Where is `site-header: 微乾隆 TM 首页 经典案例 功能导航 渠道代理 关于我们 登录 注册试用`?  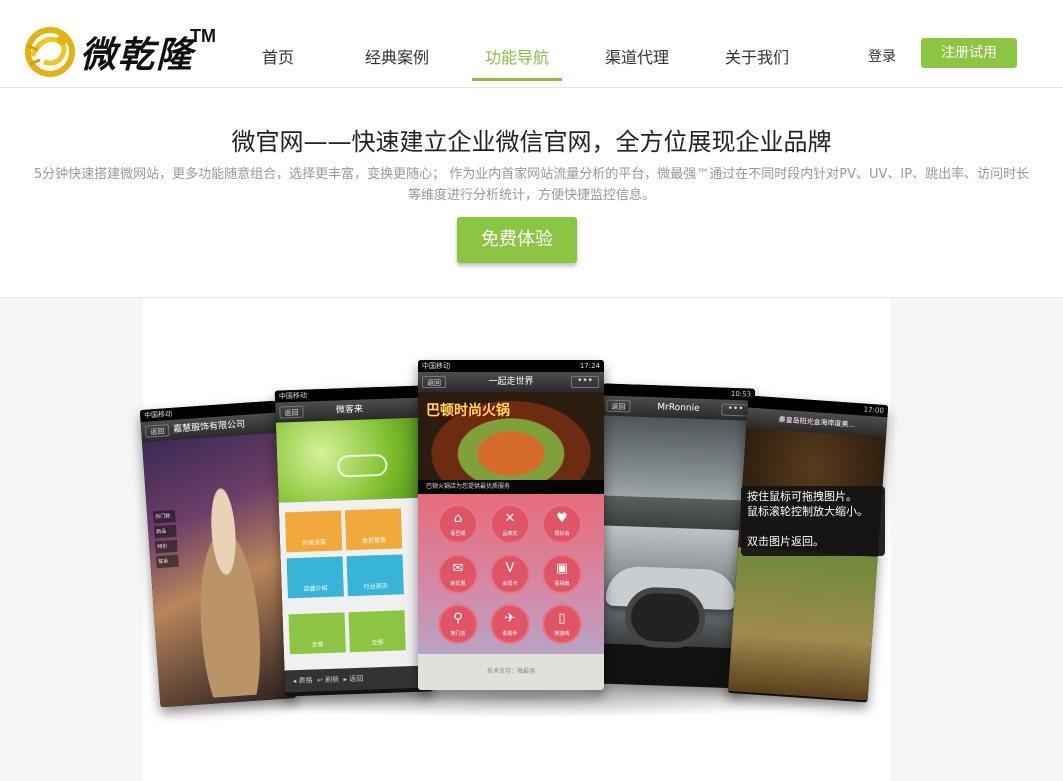
site-header: 微乾隆 TM 首页 经典案例 功能导航 渠道代理 关于我们 登录 注册试用 is located at coordinates (531, 44).